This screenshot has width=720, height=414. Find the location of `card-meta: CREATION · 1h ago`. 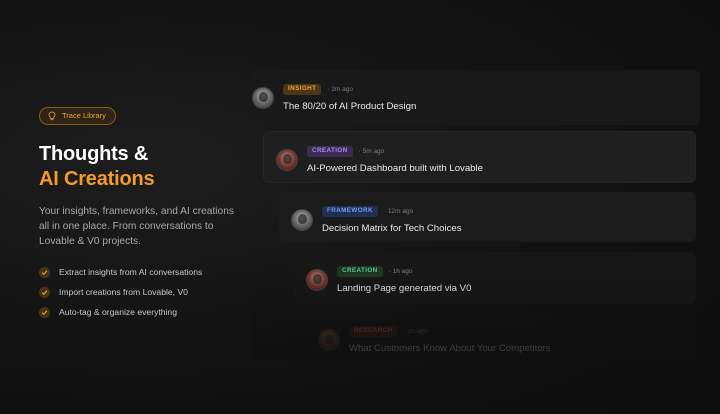

card-meta: CREATION · 1h ago is located at coordinates (404, 271).